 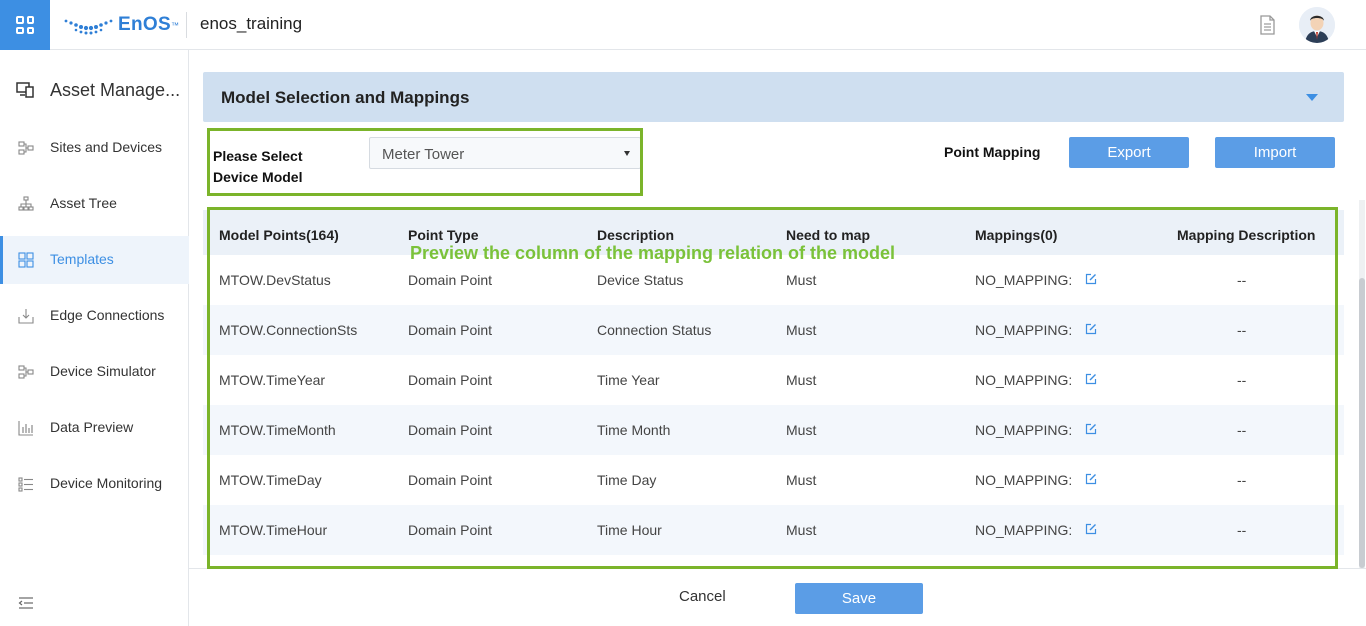 I want to click on highlight-box-model-select, so click(x=425, y=162).